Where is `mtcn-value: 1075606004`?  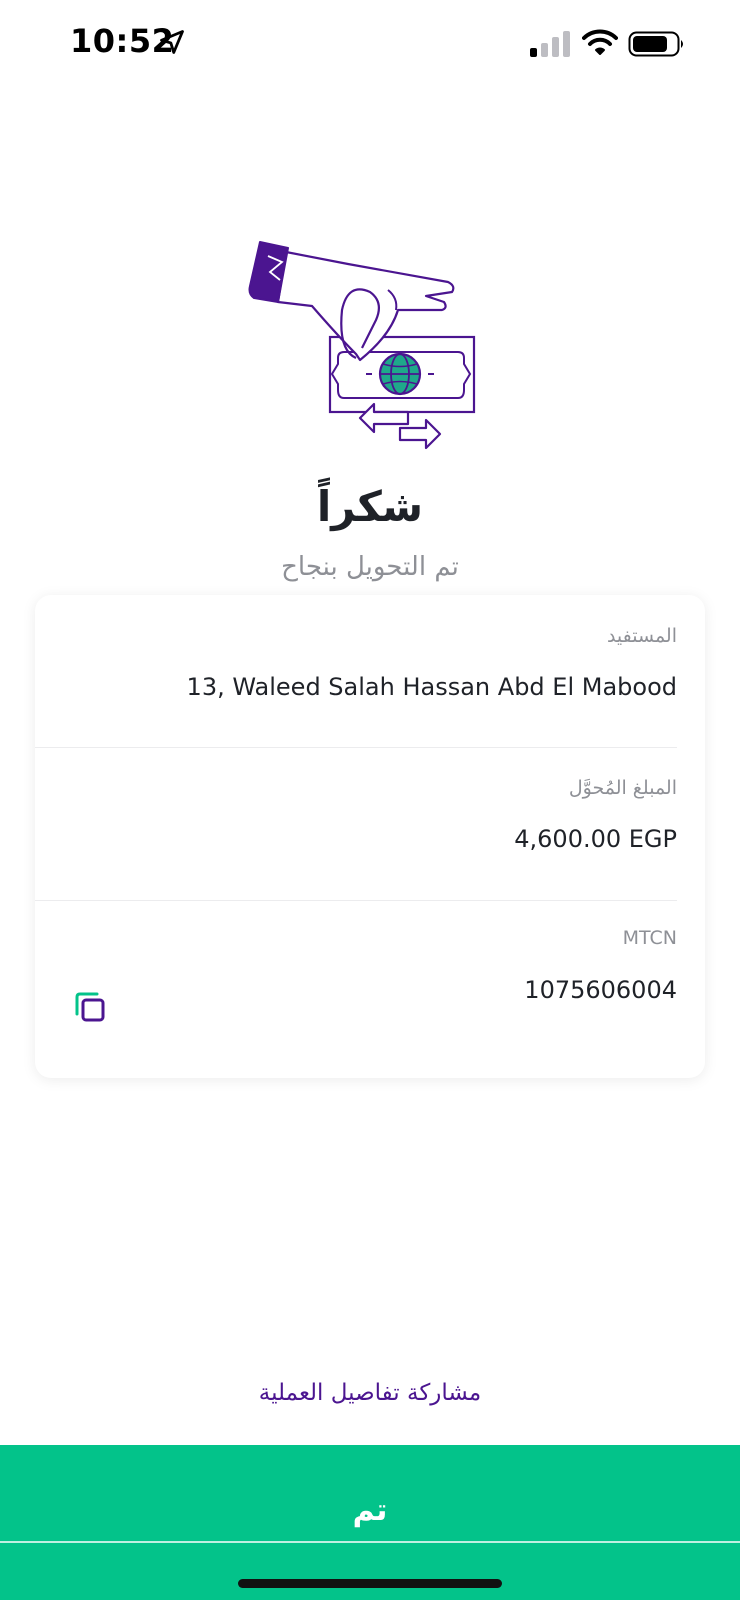 mtcn-value: 1075606004 is located at coordinates (600, 990).